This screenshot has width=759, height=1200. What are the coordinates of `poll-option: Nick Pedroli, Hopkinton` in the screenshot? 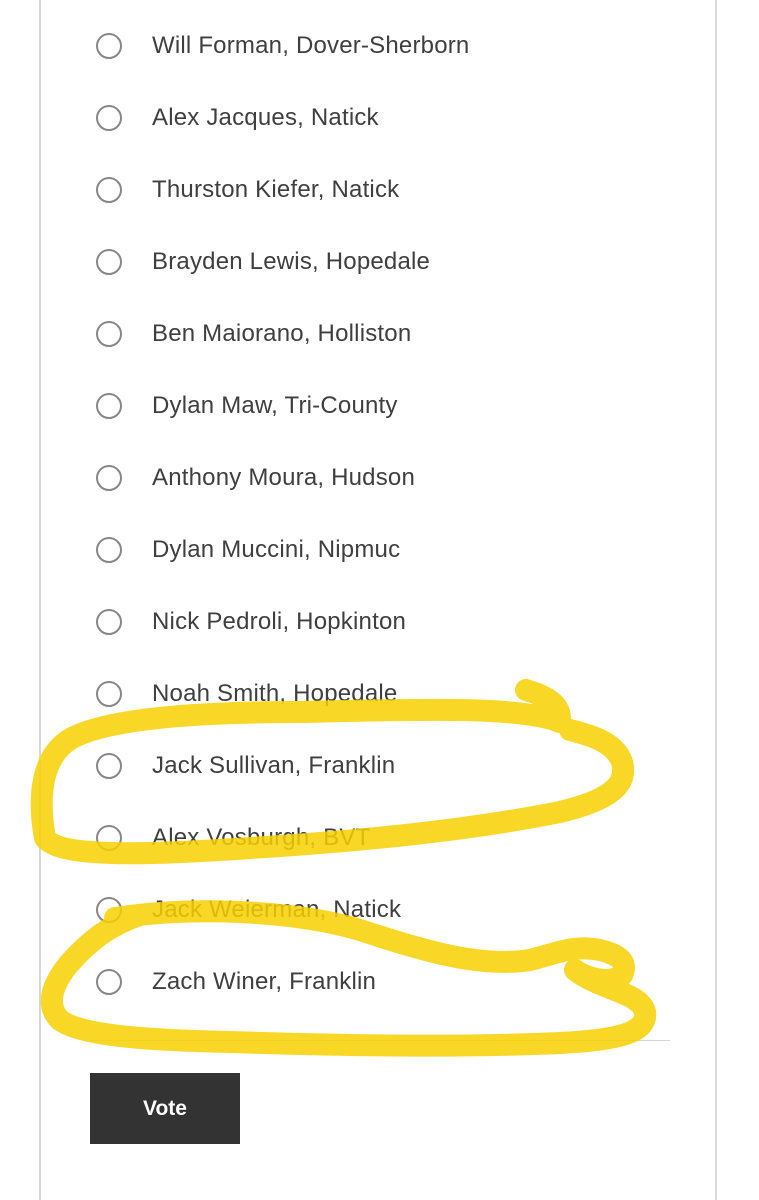 It's located at (372, 622).